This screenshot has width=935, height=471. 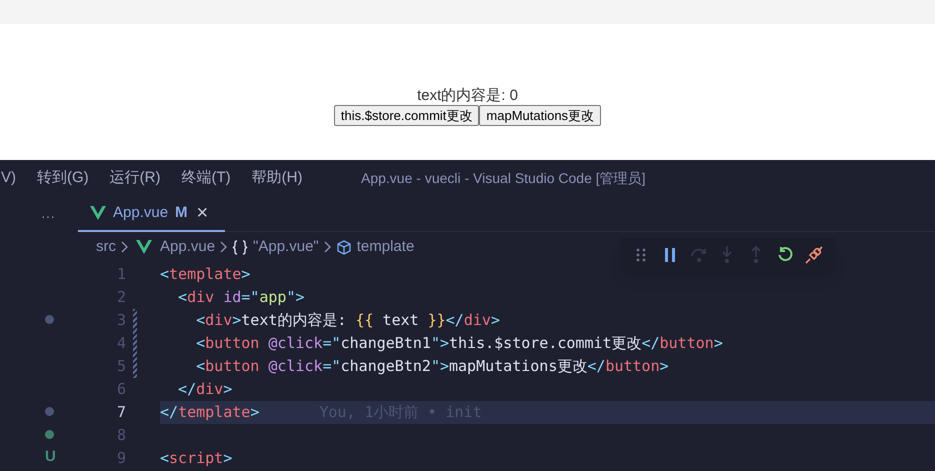 What do you see at coordinates (432, 367) in the screenshot?
I see `code-line: <button @click="changeBtn2">mapMutations更改</button>` at bounding box center [432, 367].